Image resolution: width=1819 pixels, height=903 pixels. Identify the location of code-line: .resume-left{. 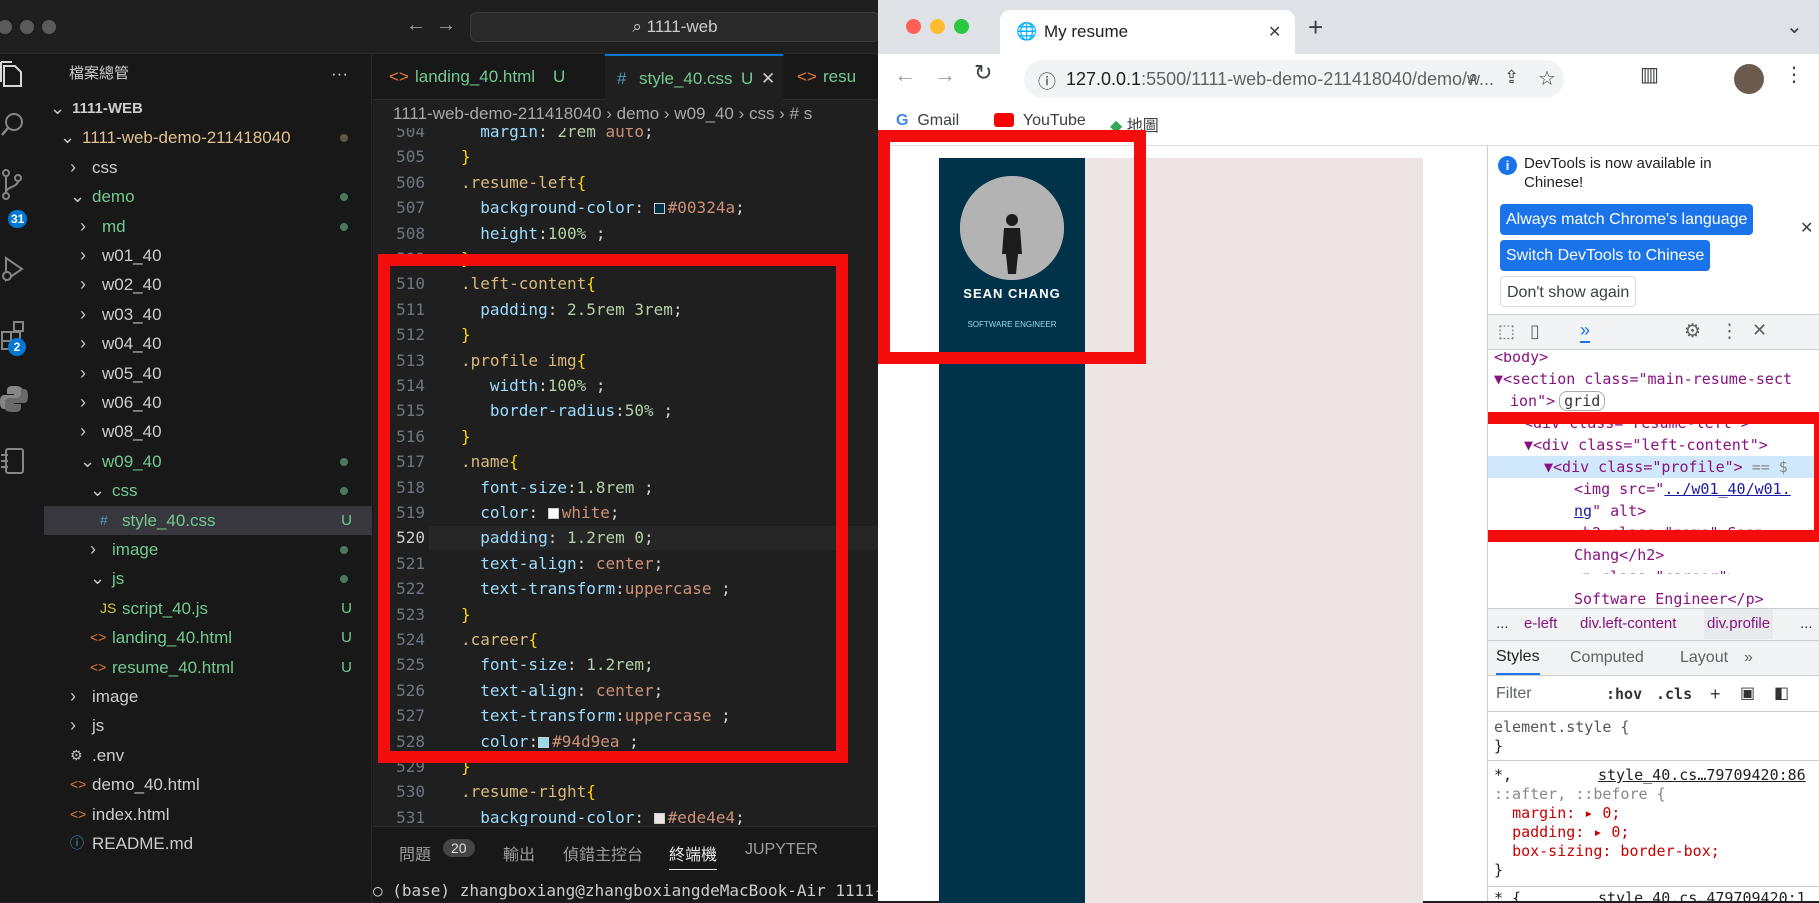
(523, 183).